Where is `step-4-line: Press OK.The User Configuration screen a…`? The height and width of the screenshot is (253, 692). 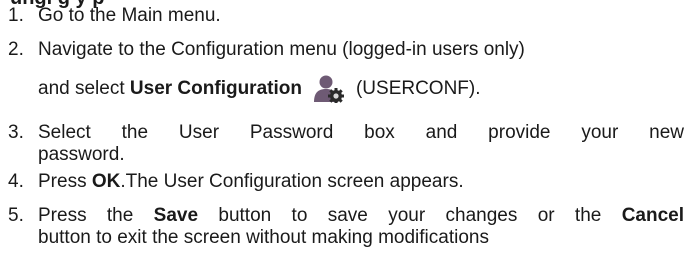 step-4-line: Press OK.The User Configuration screen a… is located at coordinates (361, 182).